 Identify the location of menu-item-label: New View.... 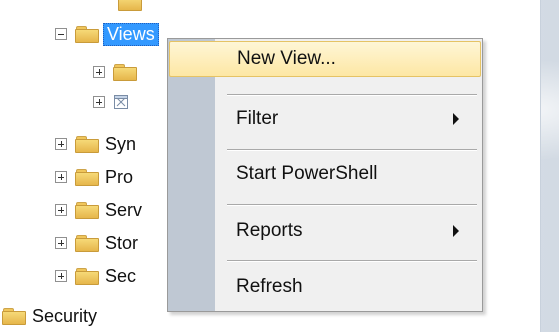
(286, 58).